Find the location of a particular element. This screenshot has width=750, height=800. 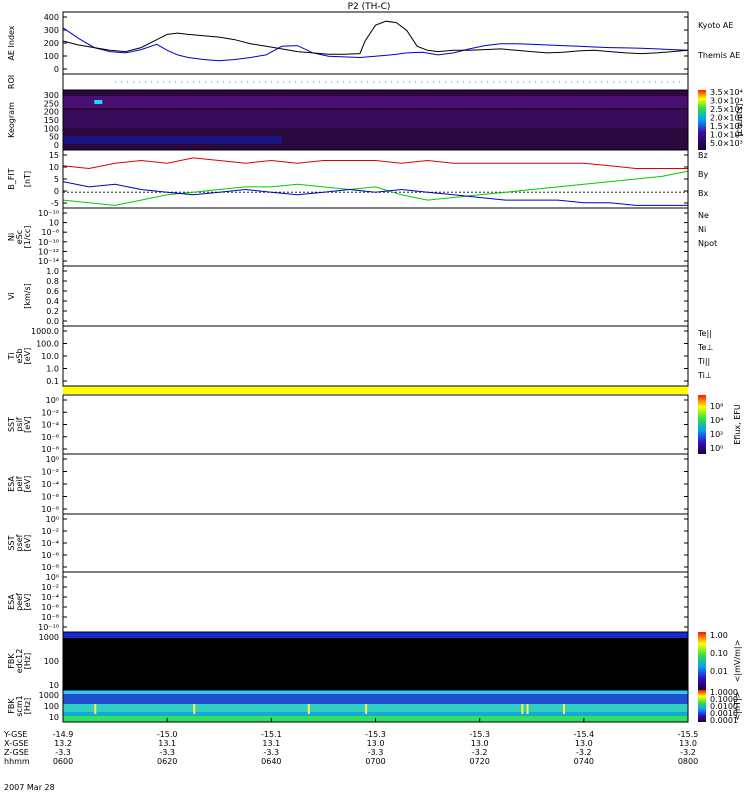

legend-ni-0: Ne is located at coordinates (703, 215).